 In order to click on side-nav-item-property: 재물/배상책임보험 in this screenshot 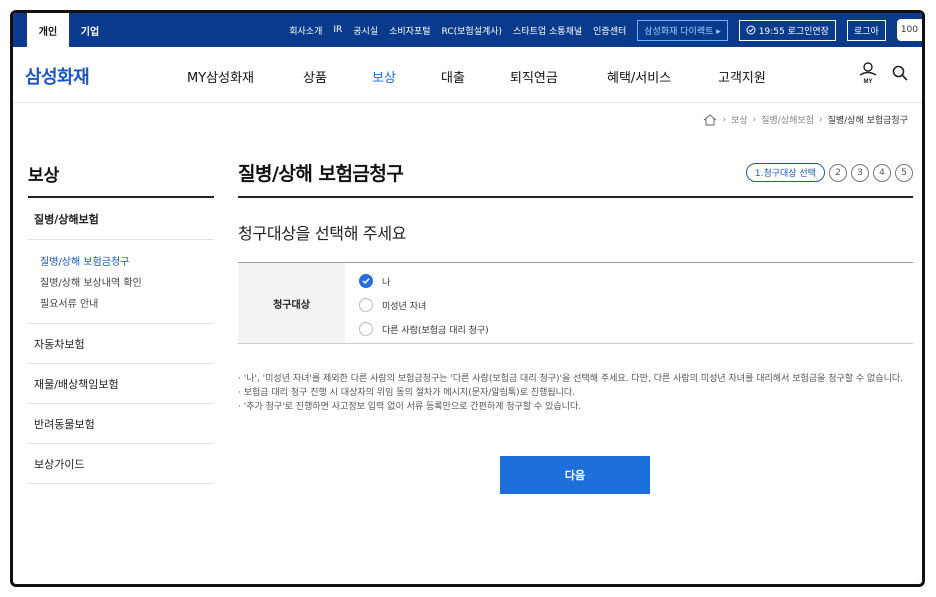, I will do `click(121, 384)`.